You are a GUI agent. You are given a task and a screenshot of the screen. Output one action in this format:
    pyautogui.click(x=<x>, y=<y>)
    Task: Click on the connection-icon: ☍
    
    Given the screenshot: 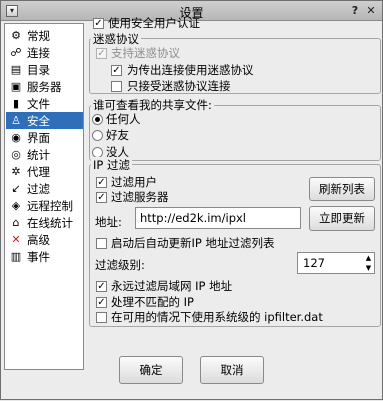 What is the action you would take?
    pyautogui.click(x=16, y=52)
    